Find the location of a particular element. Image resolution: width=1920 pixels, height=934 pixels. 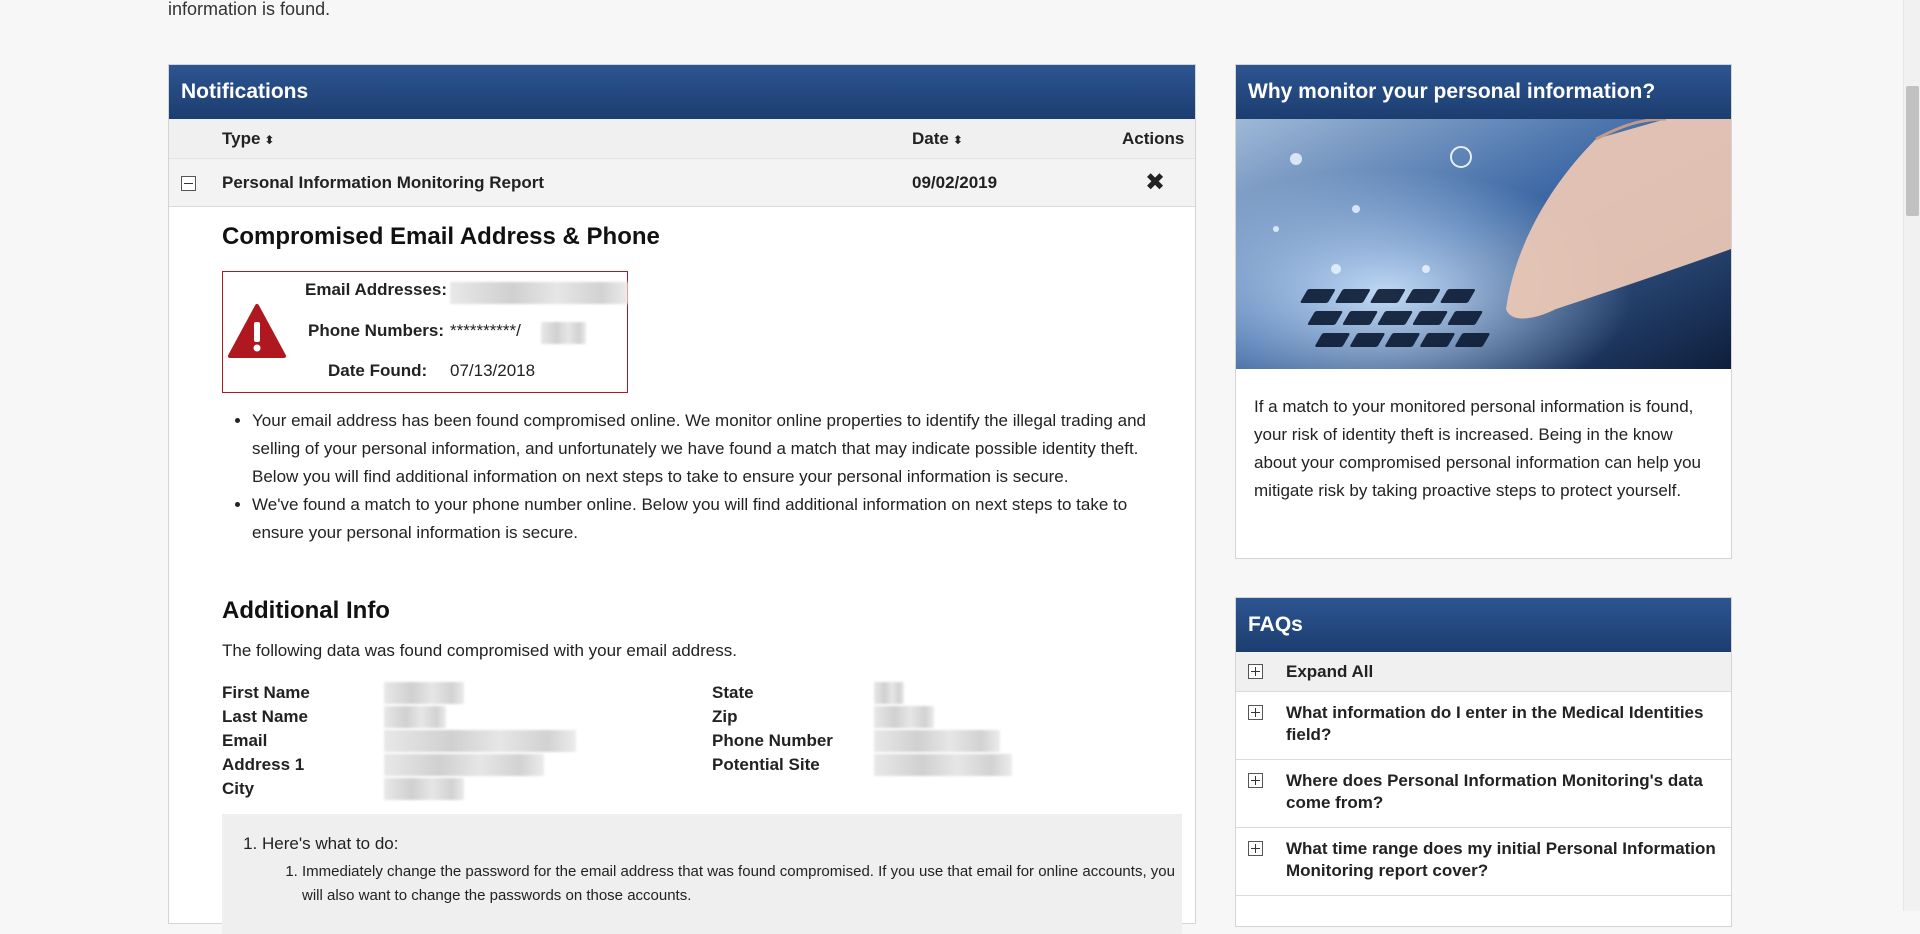

email-label: Email Addresses: is located at coordinates (376, 289).